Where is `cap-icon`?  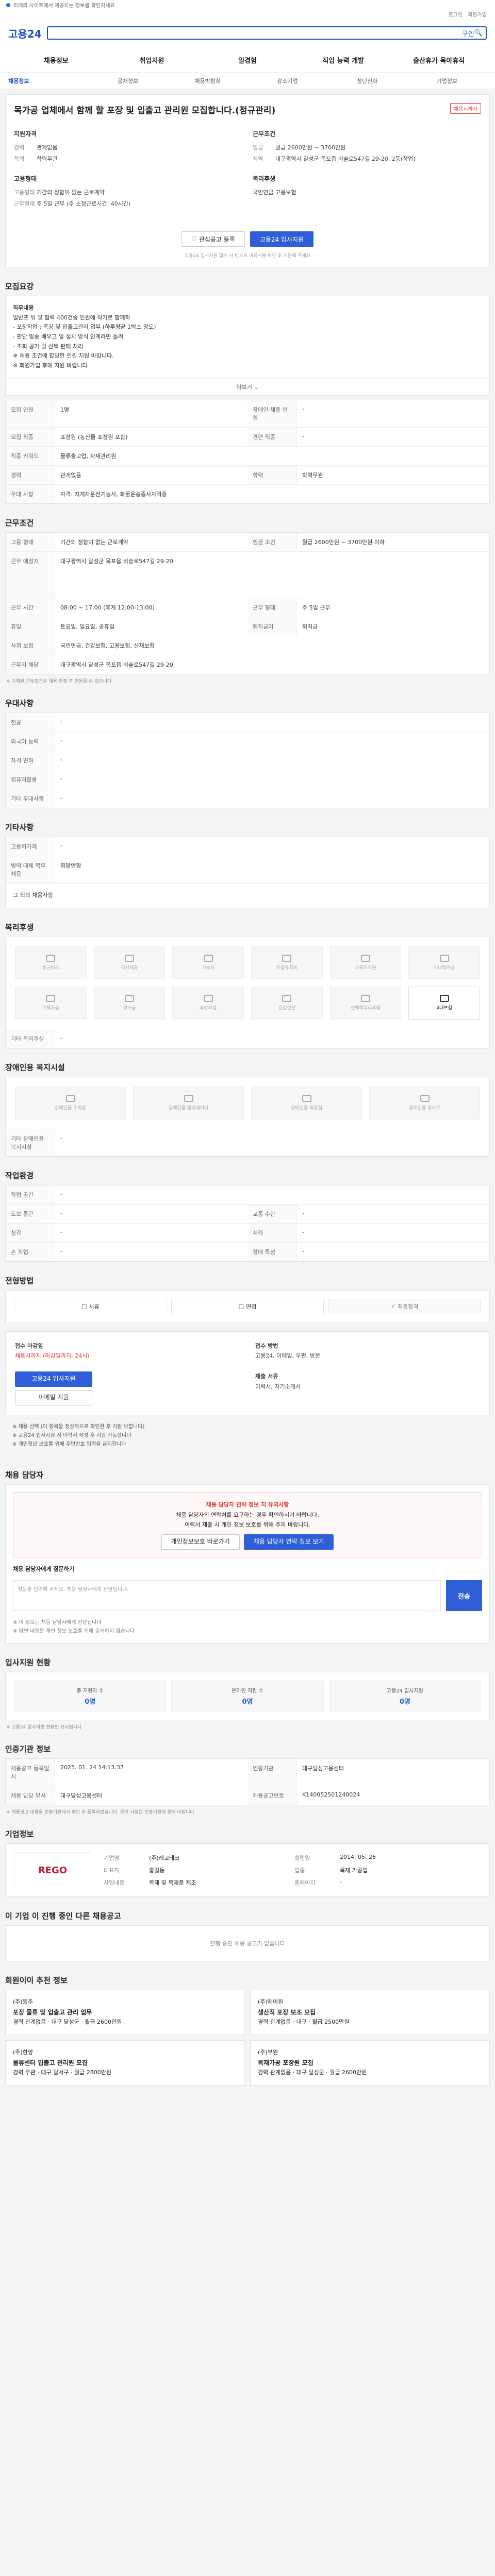 cap-icon is located at coordinates (444, 958).